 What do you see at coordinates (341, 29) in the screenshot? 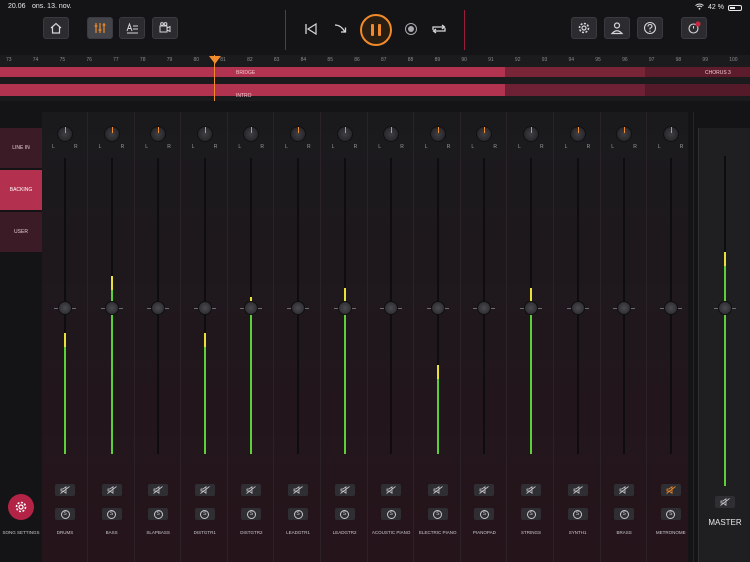
I see `jump-button` at bounding box center [341, 29].